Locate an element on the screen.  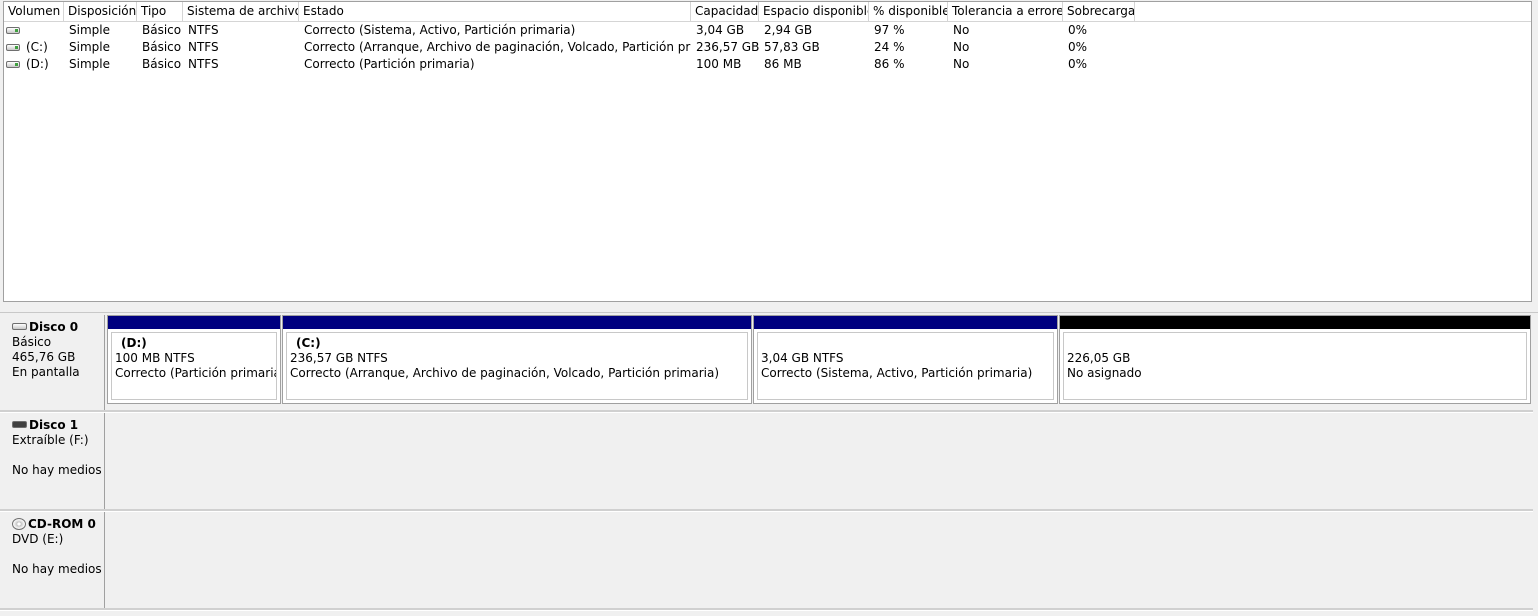
disk-0-state: En pantalla is located at coordinates (46, 372).